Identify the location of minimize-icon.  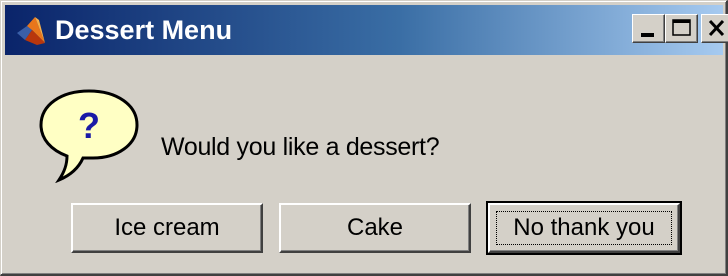
(647, 35).